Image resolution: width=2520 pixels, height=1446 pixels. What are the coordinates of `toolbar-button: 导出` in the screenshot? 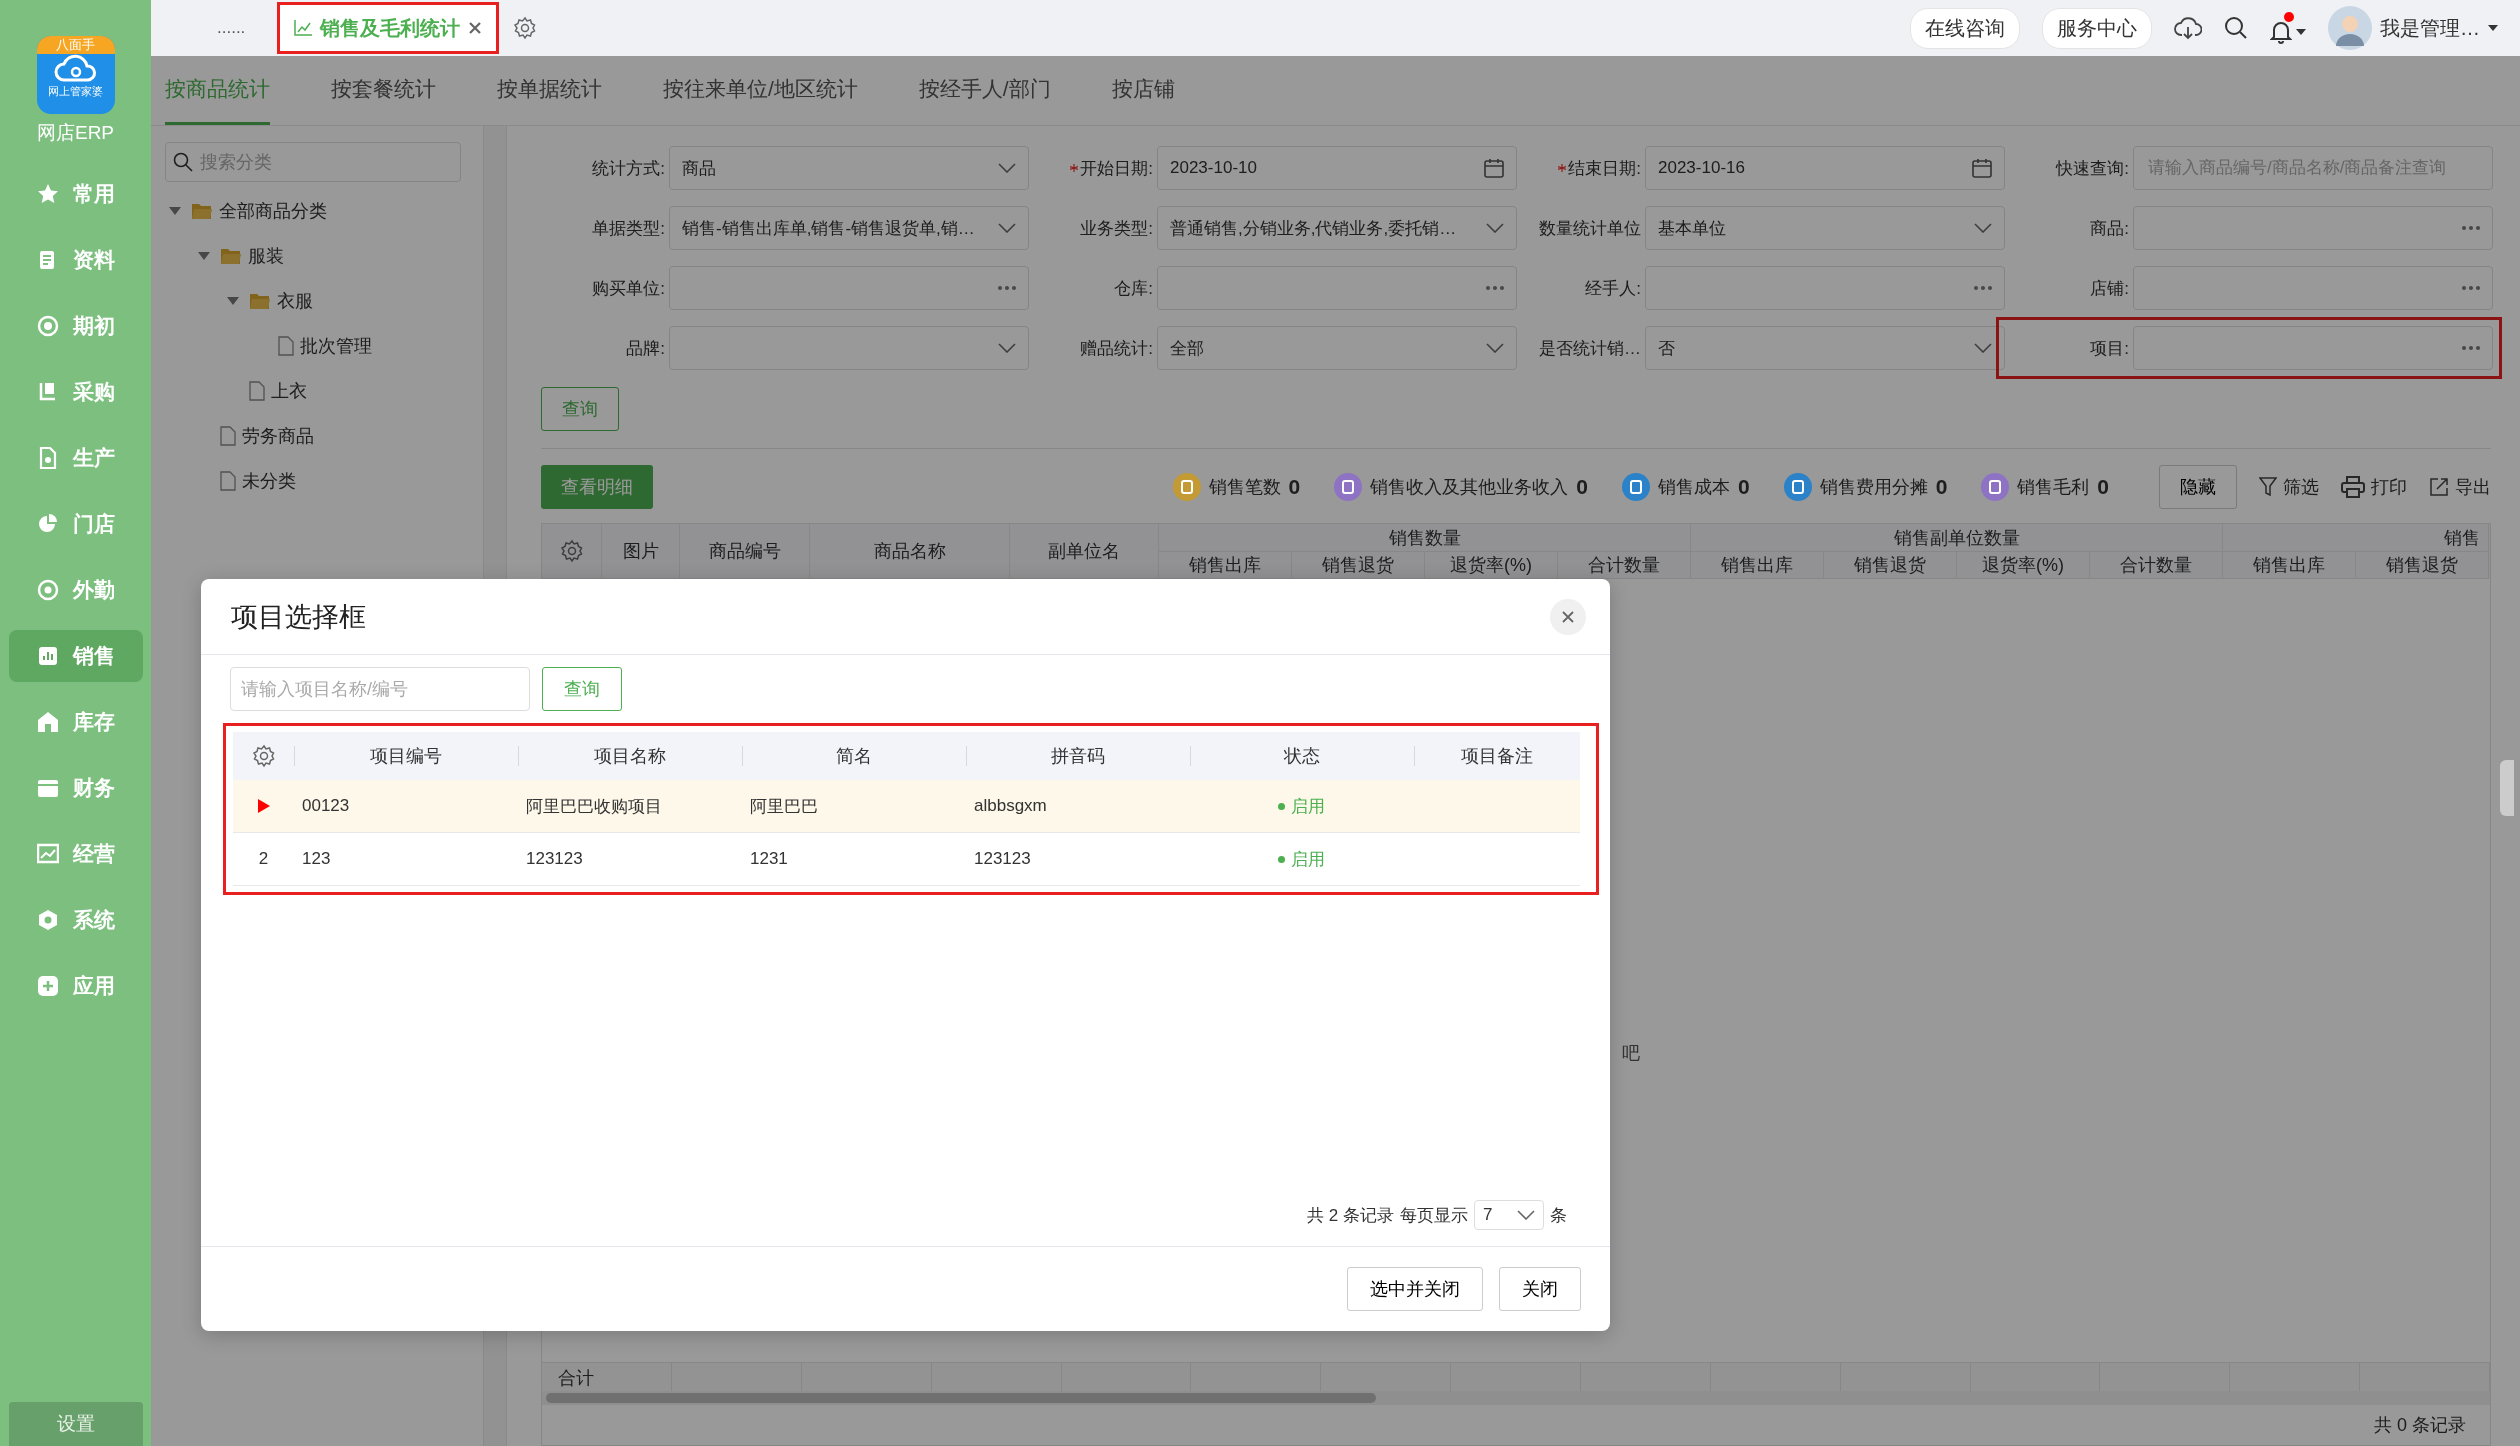 It's located at (2460, 487).